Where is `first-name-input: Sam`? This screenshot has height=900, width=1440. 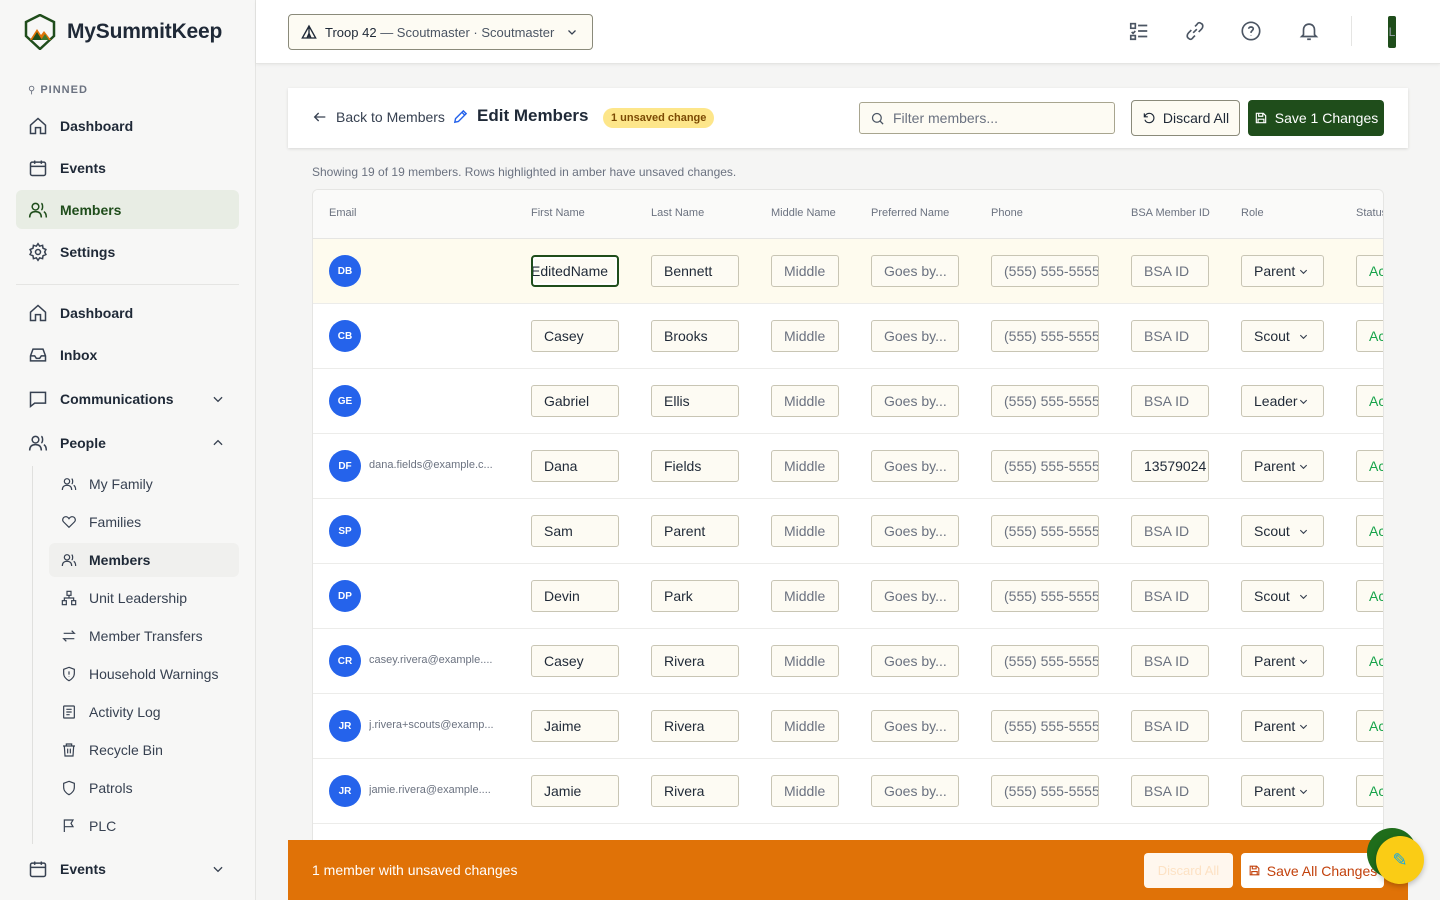 first-name-input: Sam is located at coordinates (575, 531).